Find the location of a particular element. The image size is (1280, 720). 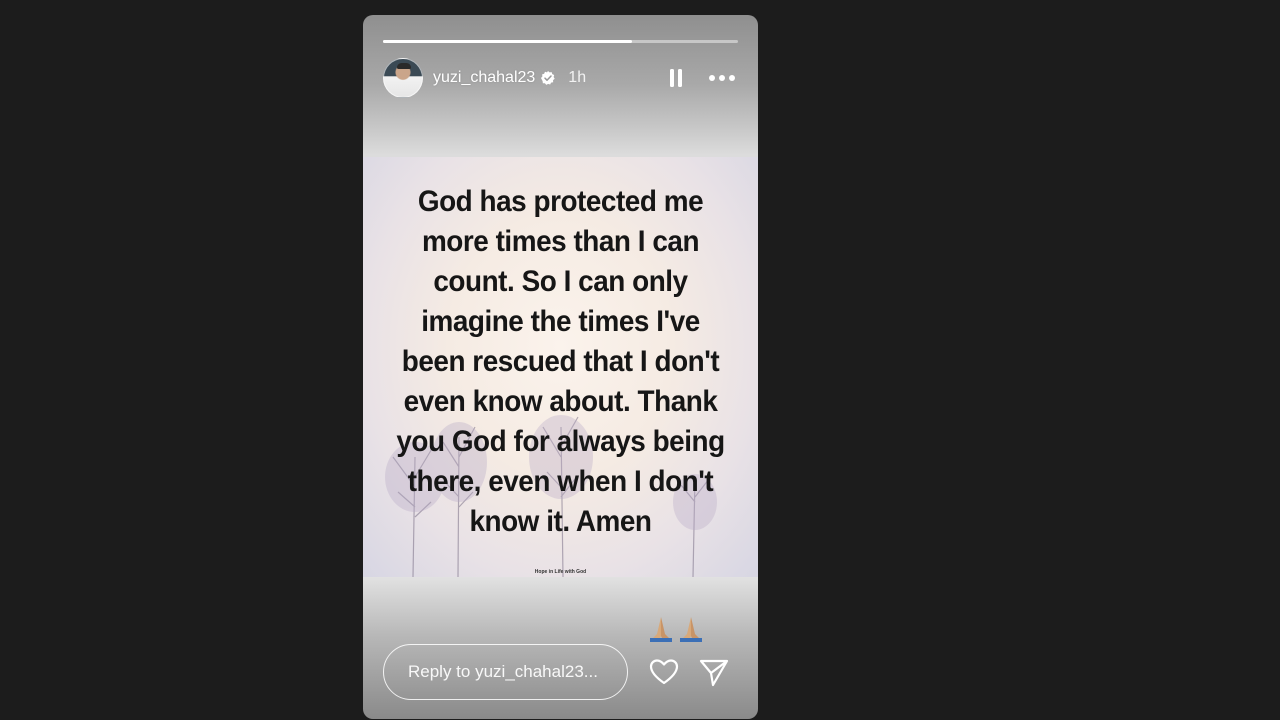

story-progress-bar is located at coordinates (560, 41).